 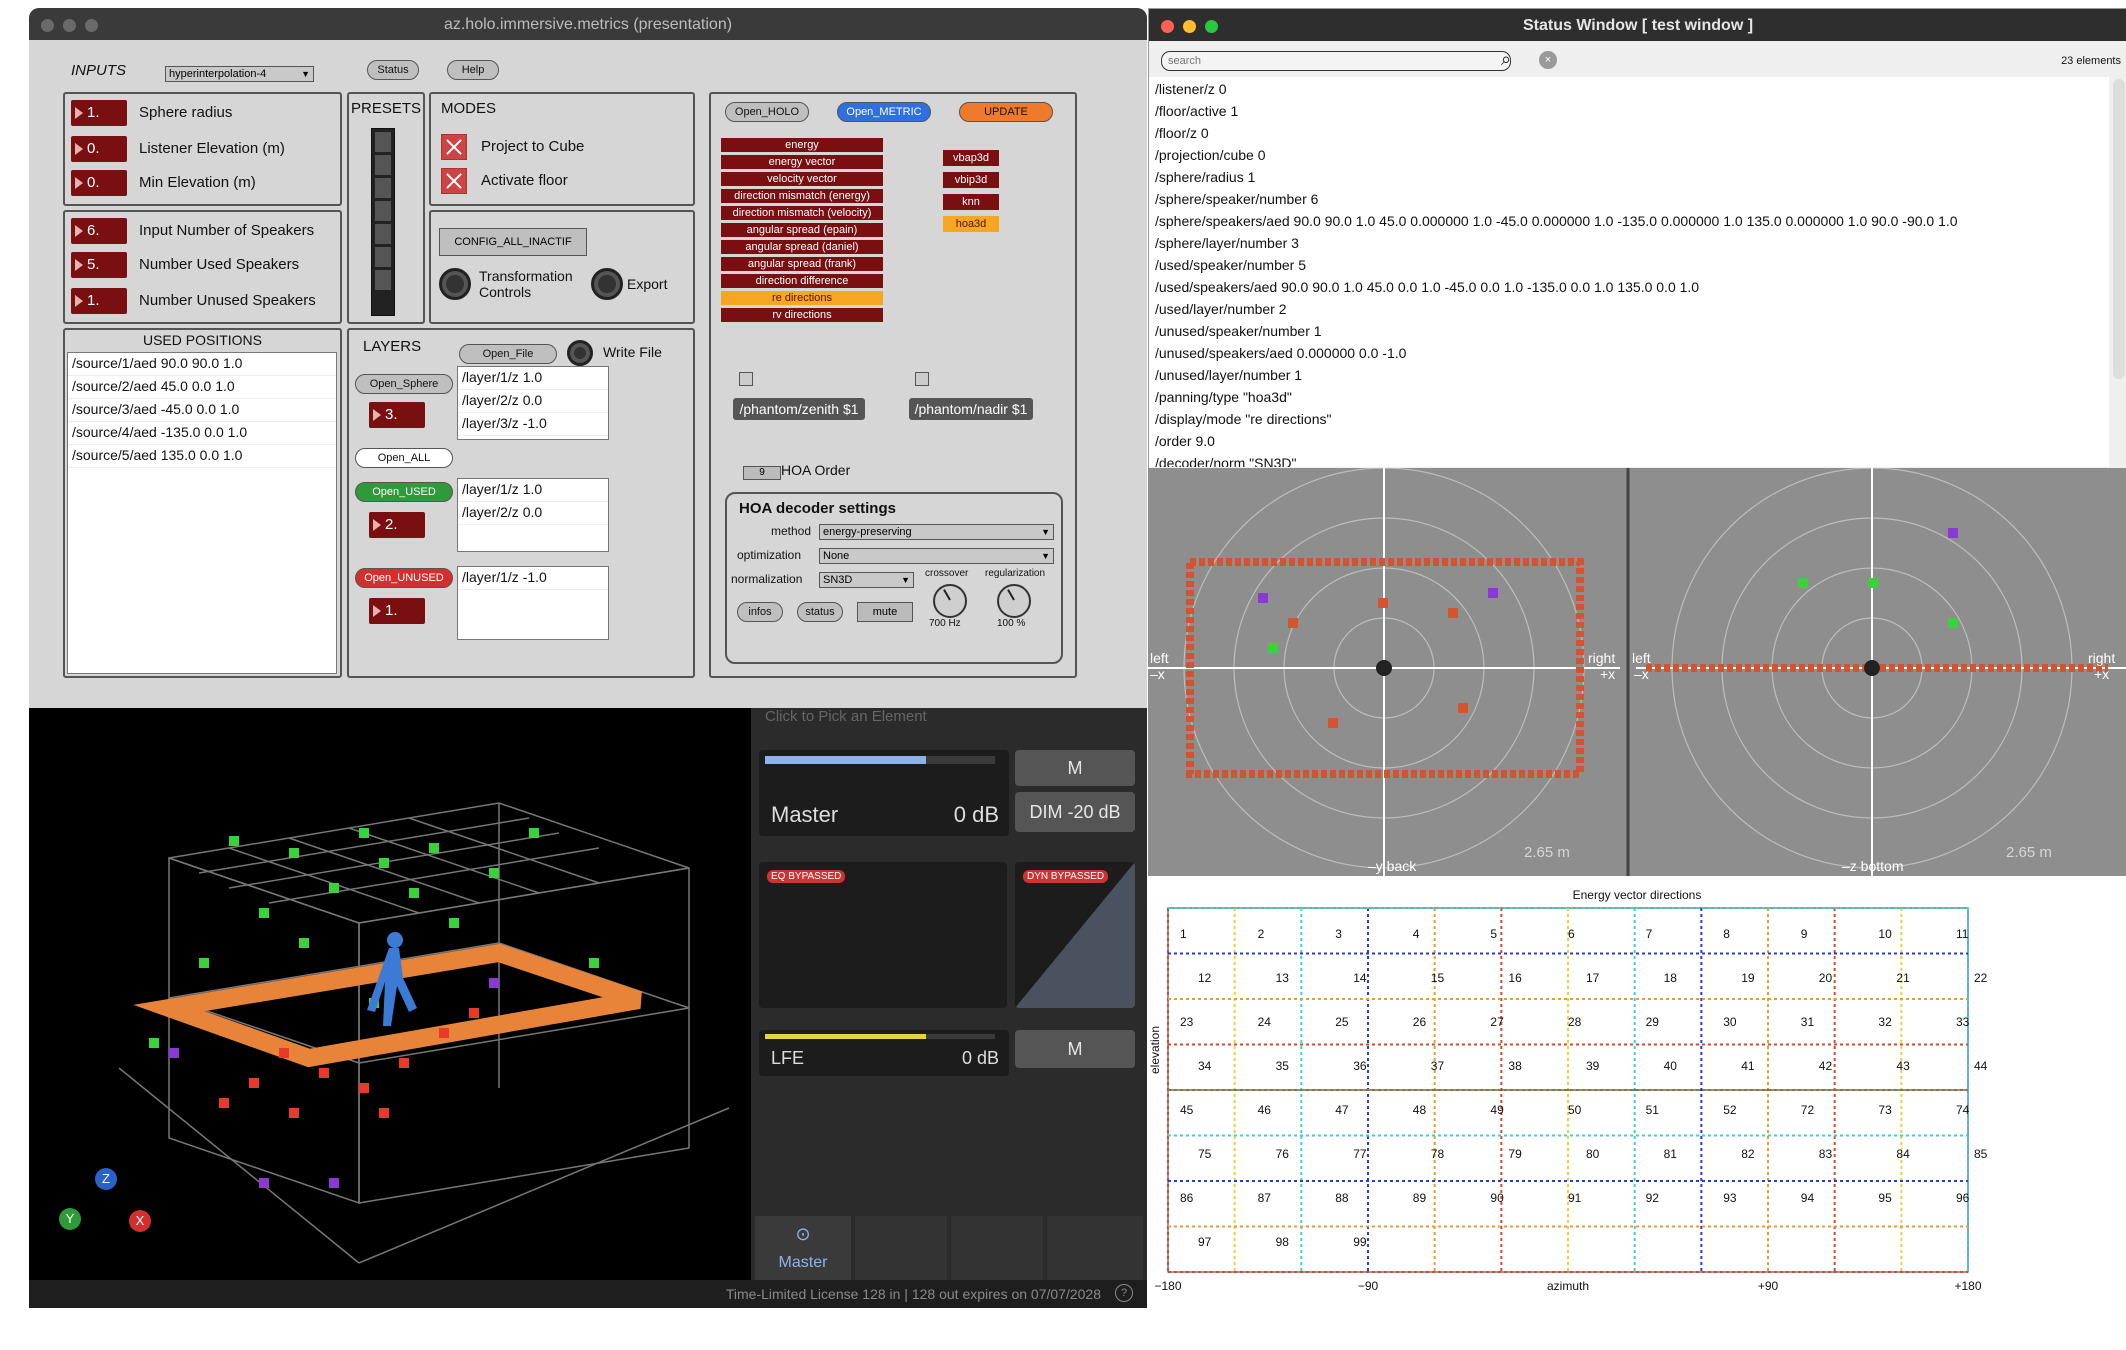 What do you see at coordinates (454, 181) in the screenshot?
I see `activate-floor-toggle` at bounding box center [454, 181].